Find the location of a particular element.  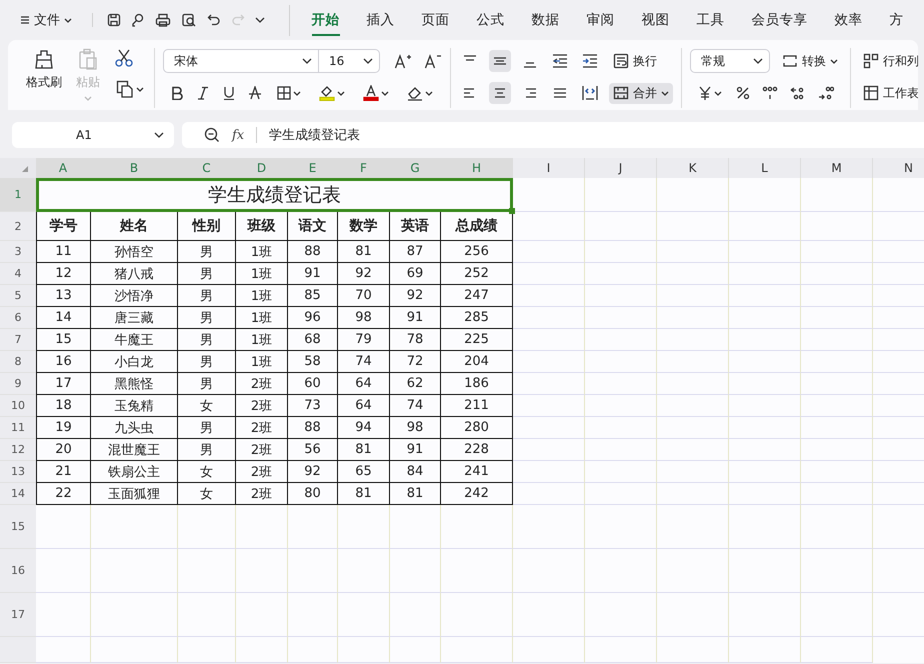

row-header: 11 is located at coordinates (18, 428).